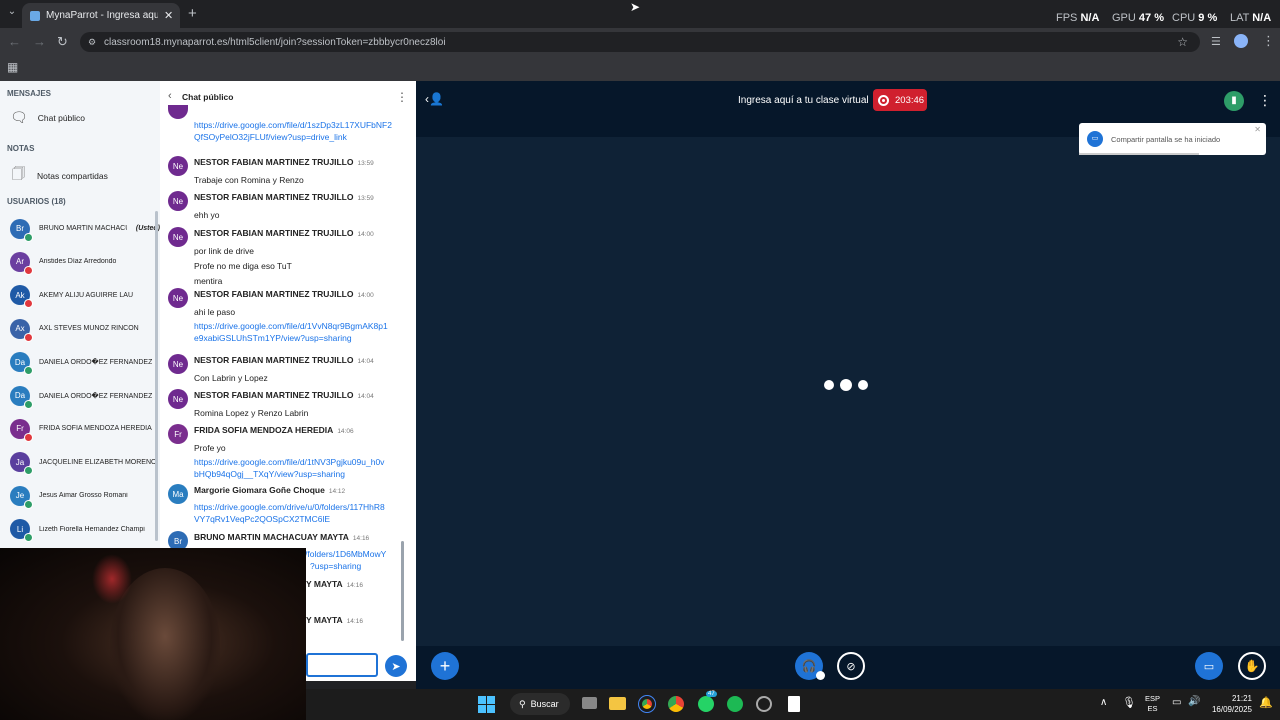 The width and height of the screenshot is (1280, 720). I want to click on apps-grid-icon: ▦, so click(12, 67).